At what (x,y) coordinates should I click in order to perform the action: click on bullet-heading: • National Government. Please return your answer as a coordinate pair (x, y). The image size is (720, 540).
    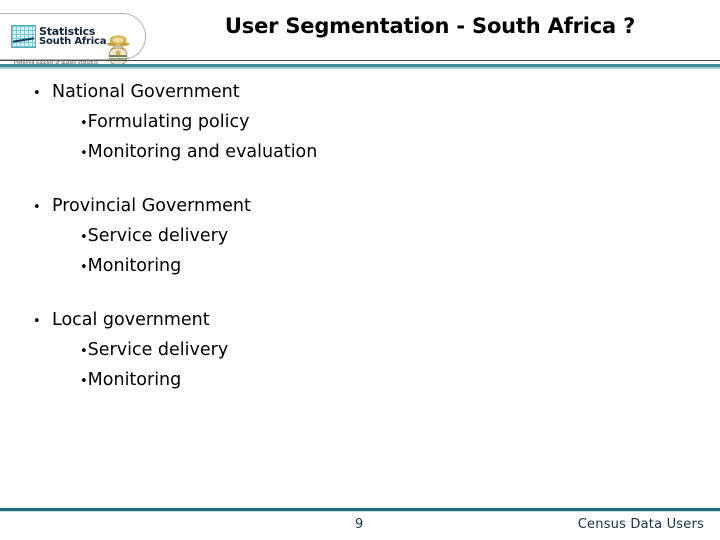
    Looking at the image, I should click on (360, 93).